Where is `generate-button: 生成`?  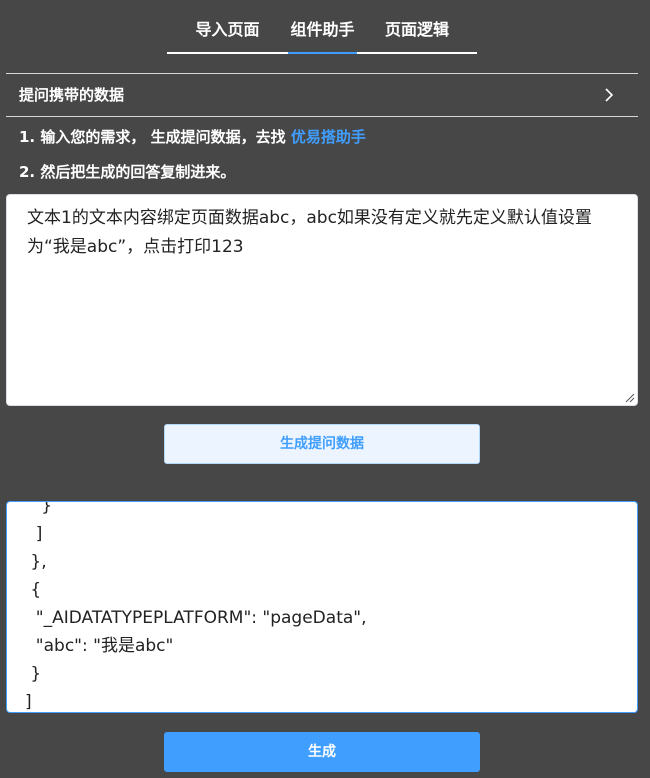 generate-button: 生成 is located at coordinates (322, 752).